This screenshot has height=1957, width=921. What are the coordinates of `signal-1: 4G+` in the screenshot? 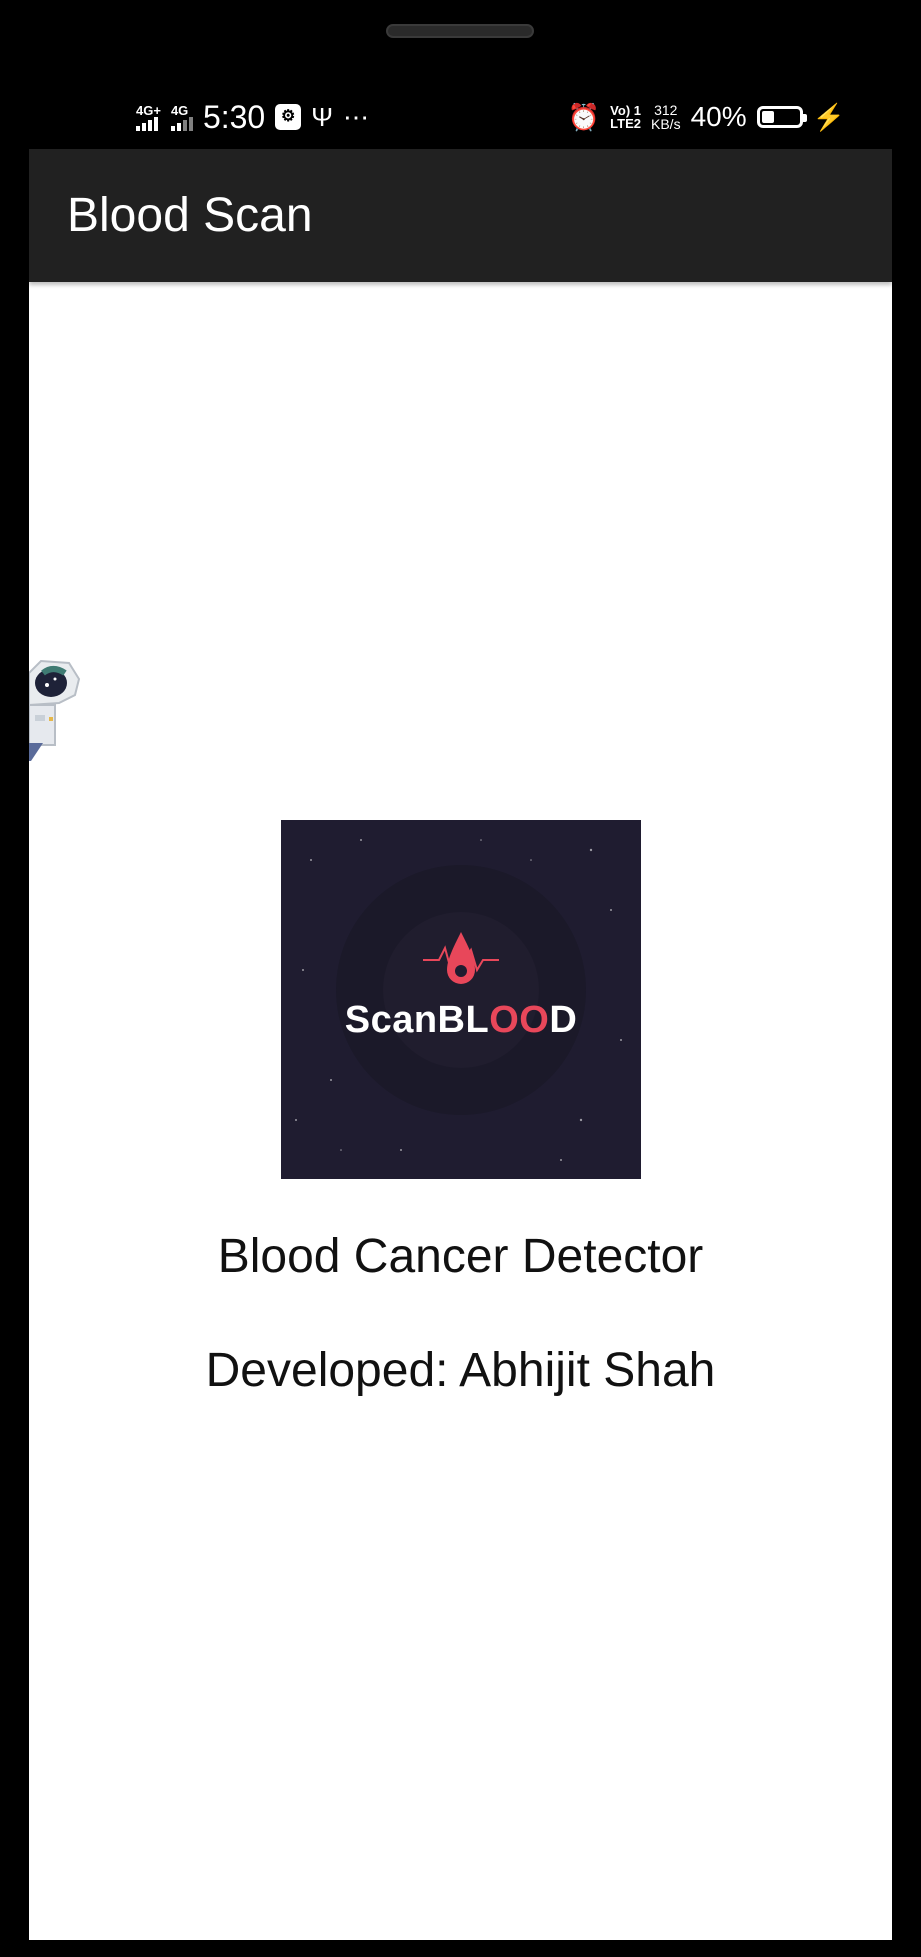 It's located at (148, 117).